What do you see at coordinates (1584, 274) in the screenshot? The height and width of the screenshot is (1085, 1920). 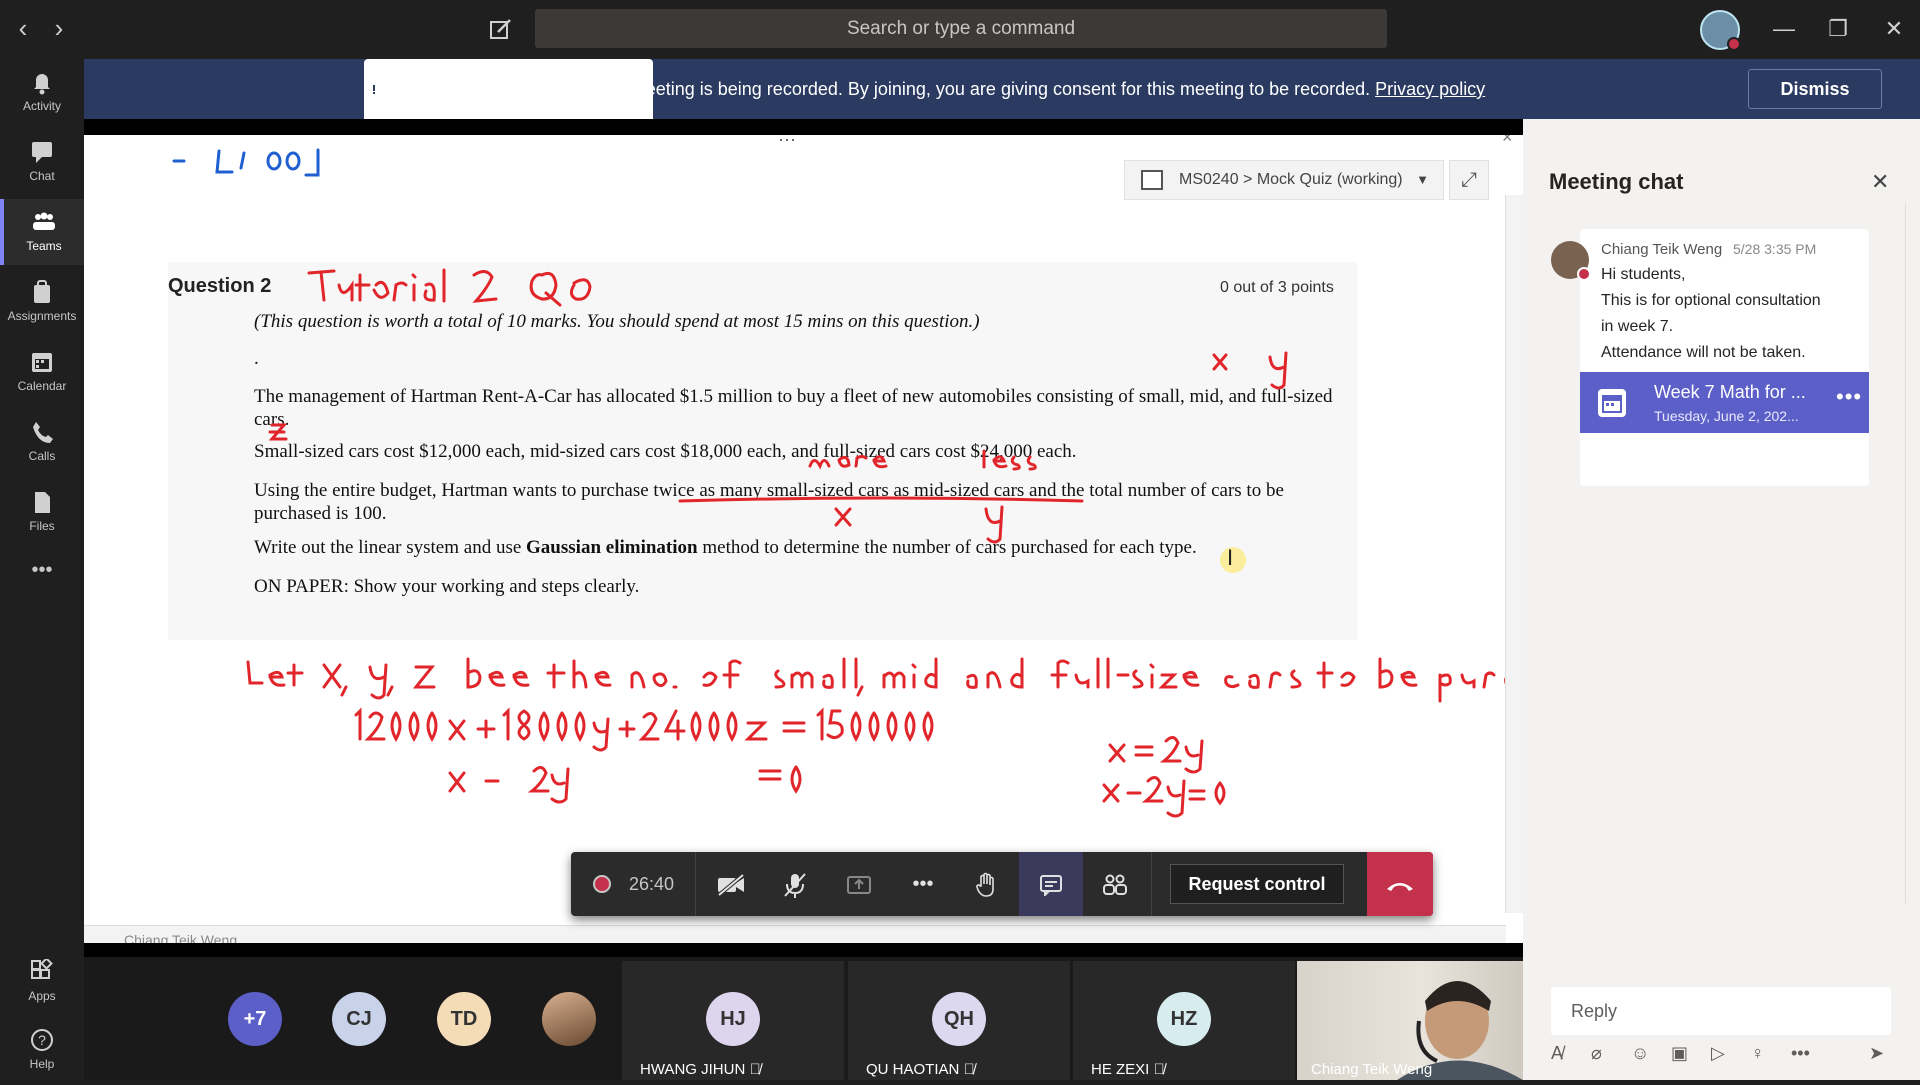 I see `busy-status-icon` at bounding box center [1584, 274].